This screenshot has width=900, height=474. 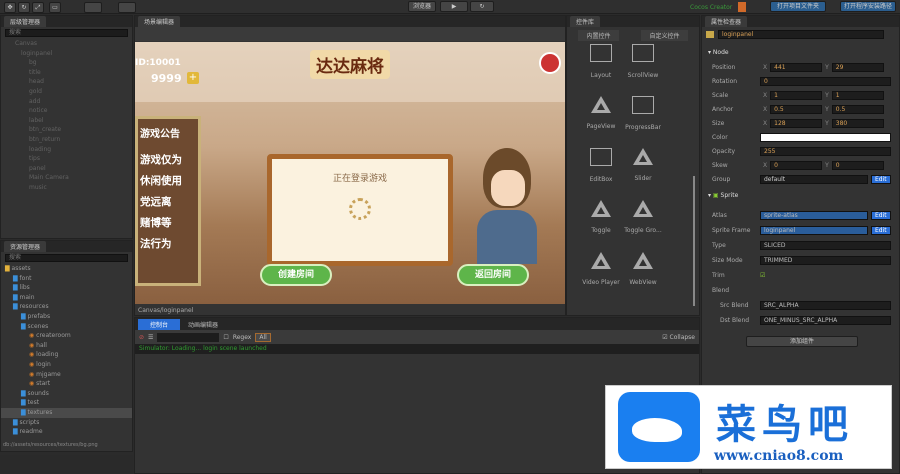 I want to click on widgets-scrollbar, so click(x=694, y=241).